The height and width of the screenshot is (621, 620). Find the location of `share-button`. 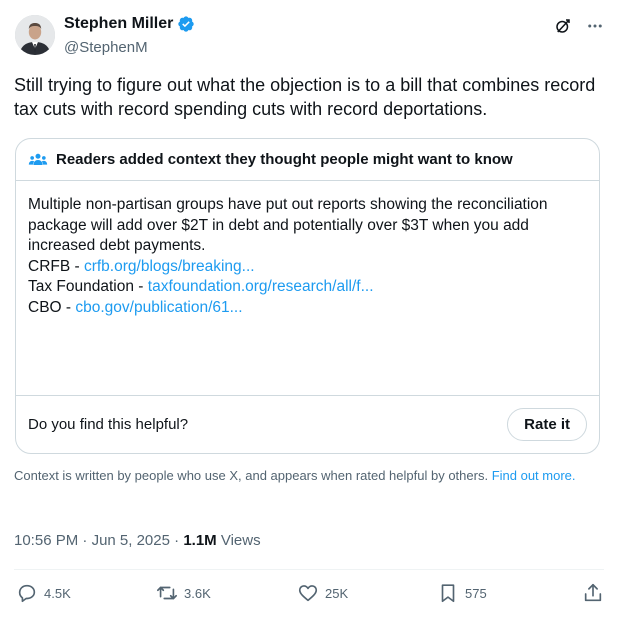

share-button is located at coordinates (593, 593).